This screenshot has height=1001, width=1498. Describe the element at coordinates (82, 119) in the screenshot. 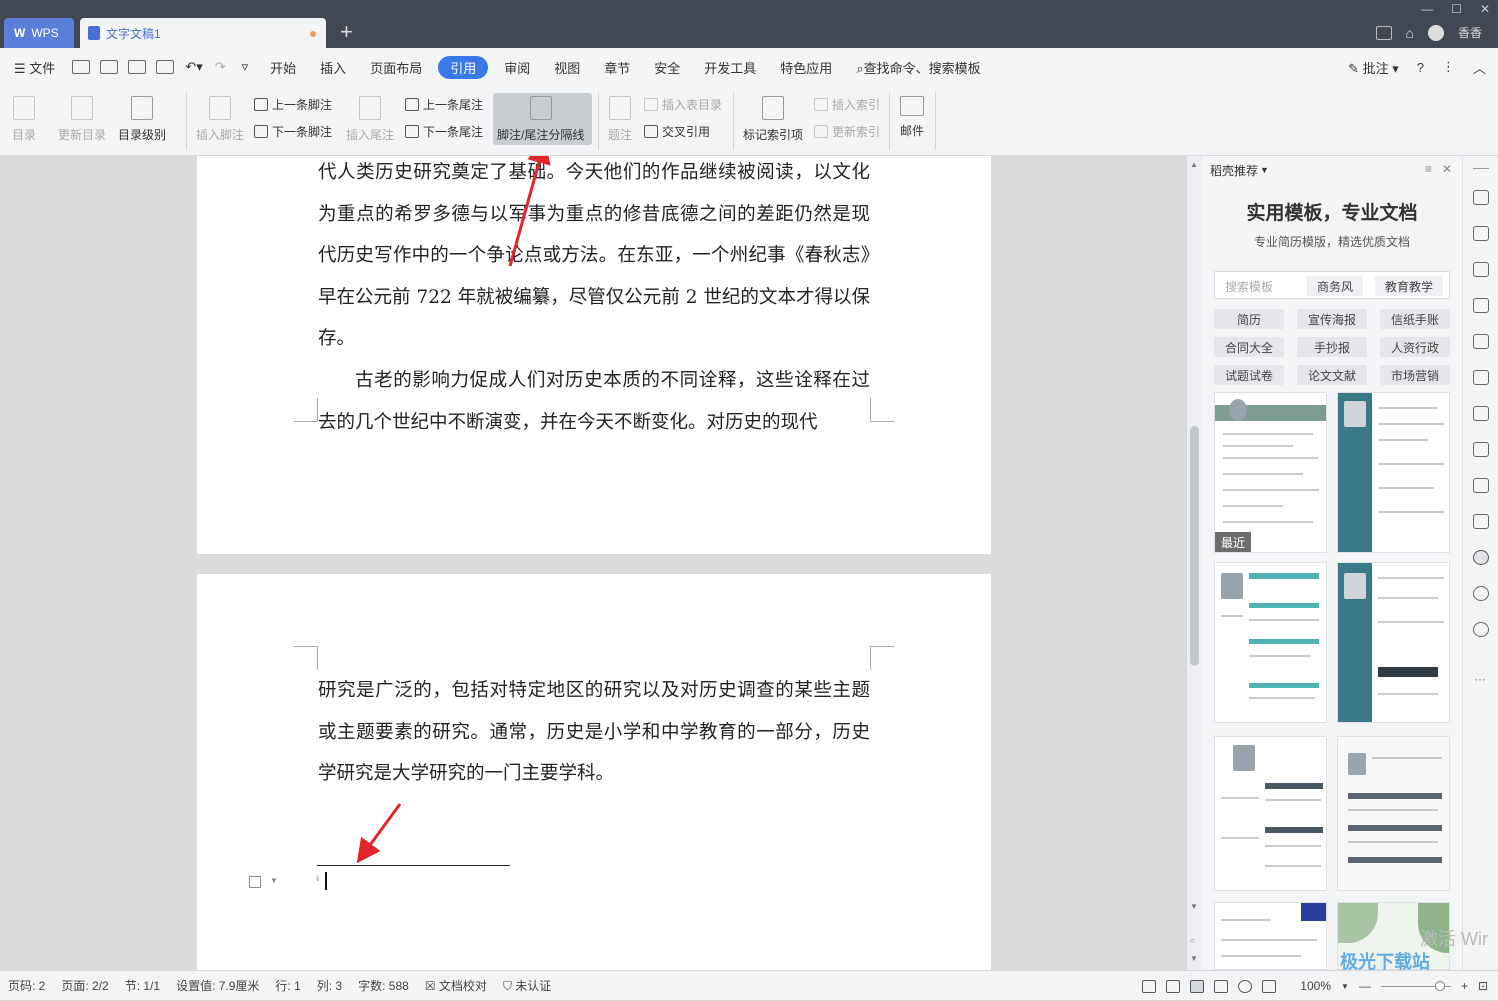

I see `update-toc-button: 更新目录` at that location.